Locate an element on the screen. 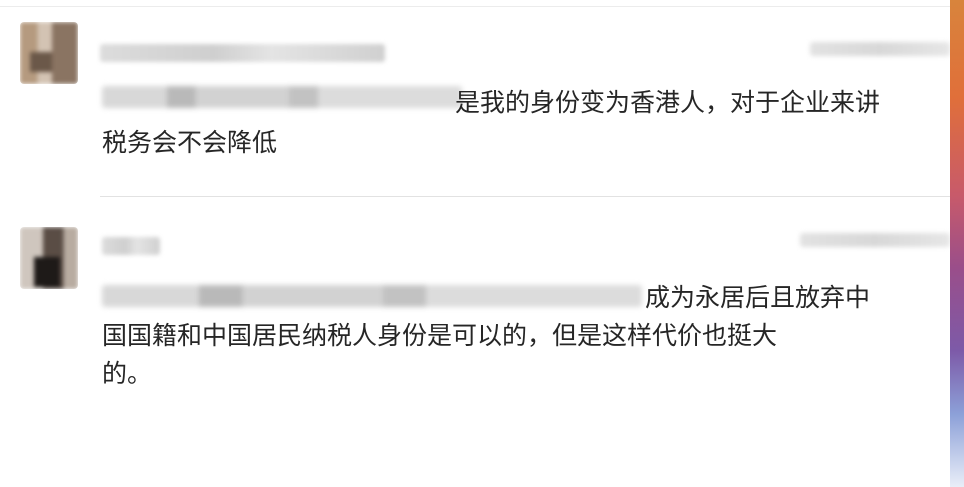 Image resolution: width=964 pixels, height=487 pixels. comment-text-line: 的。 is located at coordinates (127, 373).